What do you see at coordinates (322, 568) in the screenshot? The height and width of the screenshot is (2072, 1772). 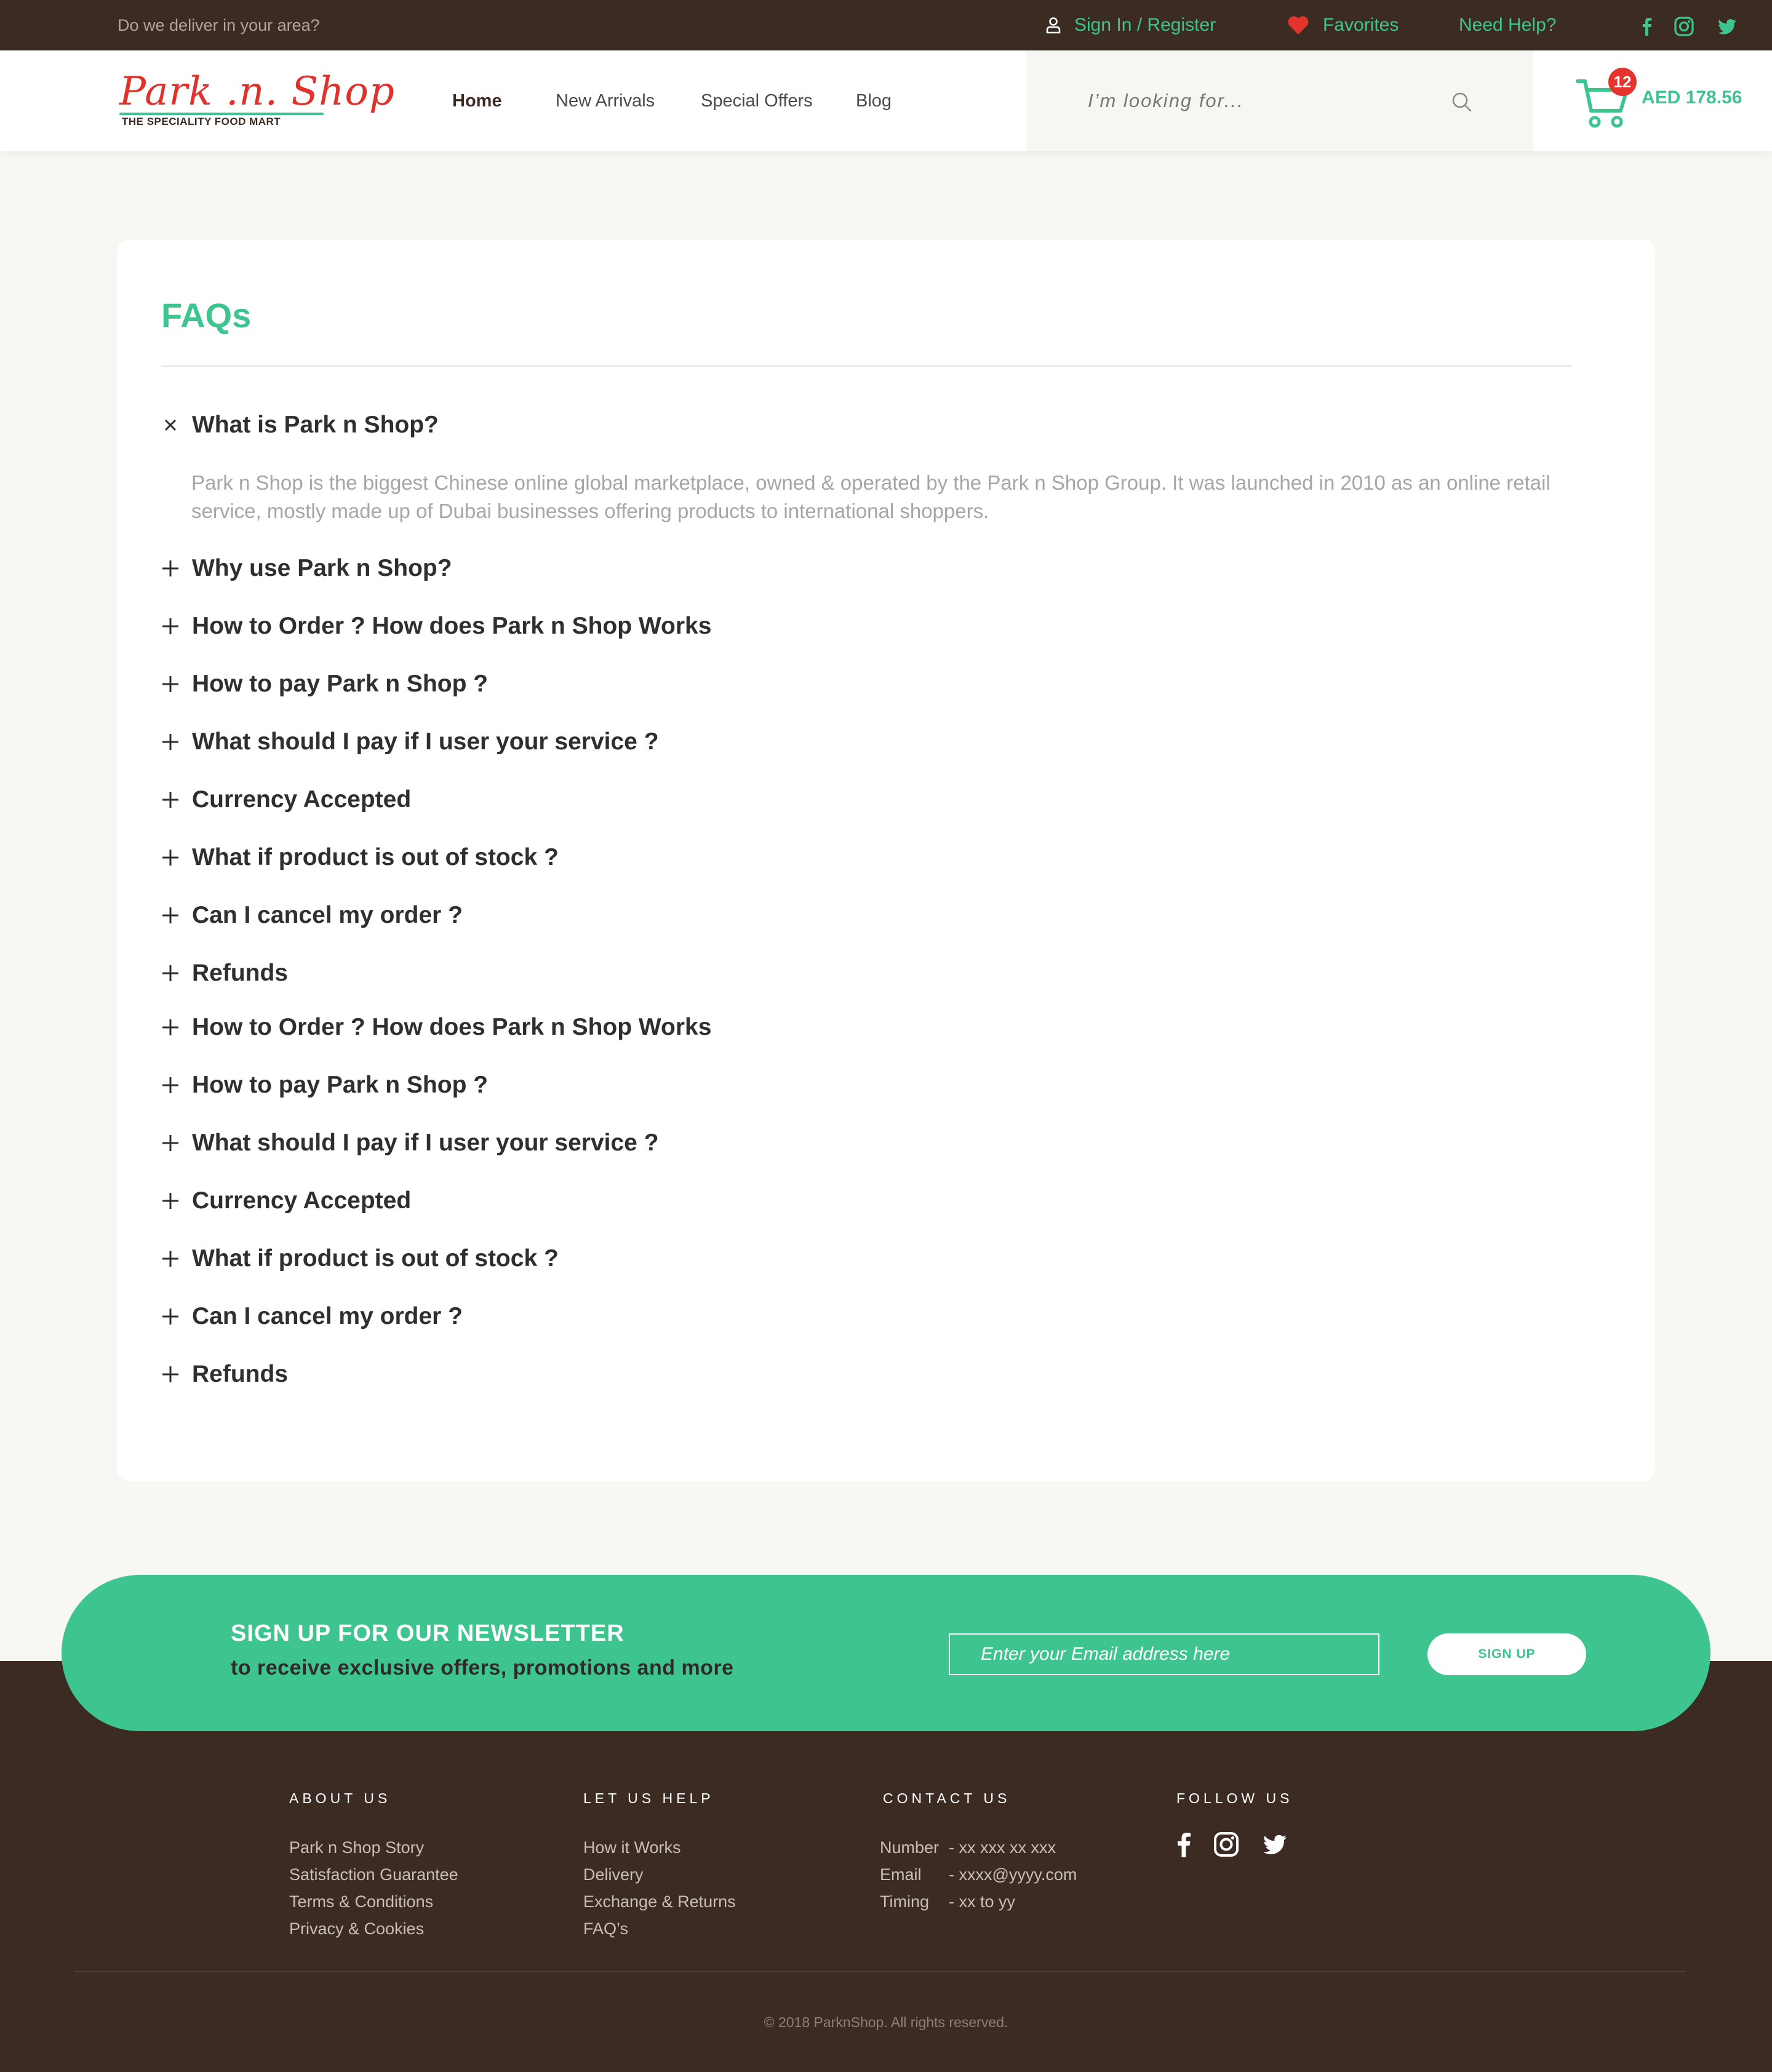 I see `faq-question: Why use Park n Shop?` at bounding box center [322, 568].